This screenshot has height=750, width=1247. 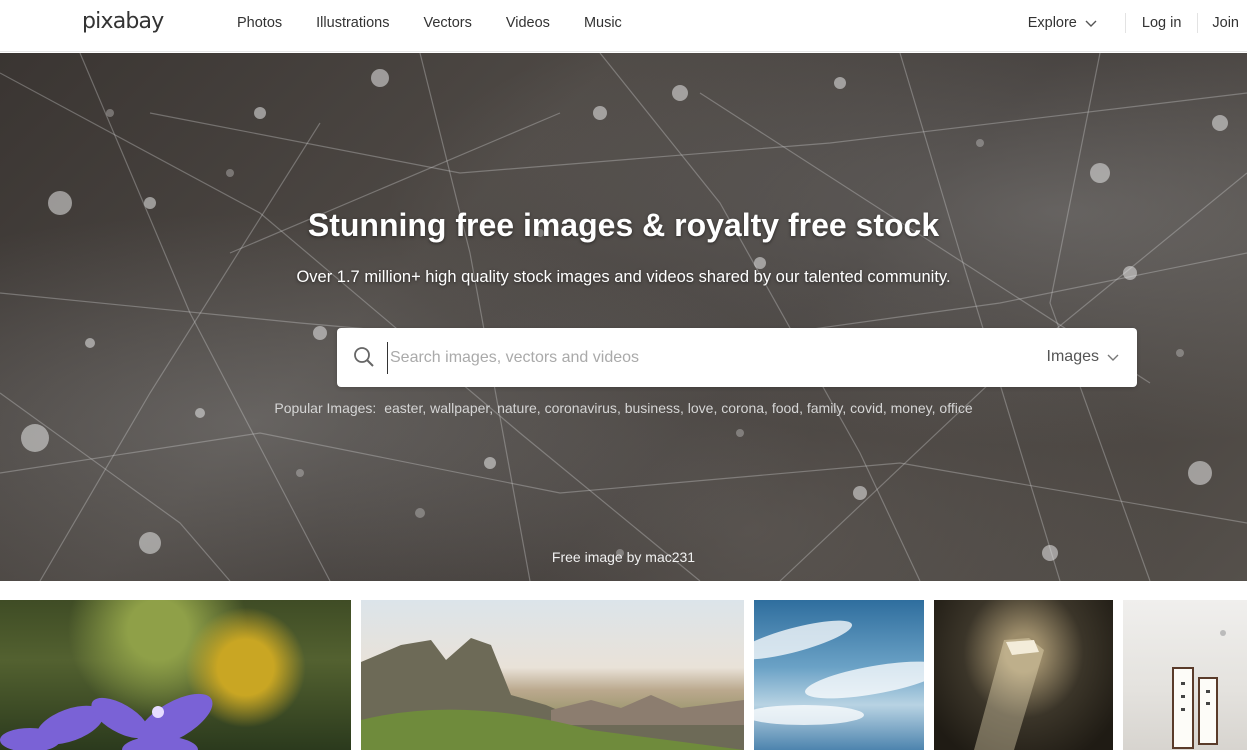 What do you see at coordinates (1162, 23) in the screenshot?
I see `login-link: Log in` at bounding box center [1162, 23].